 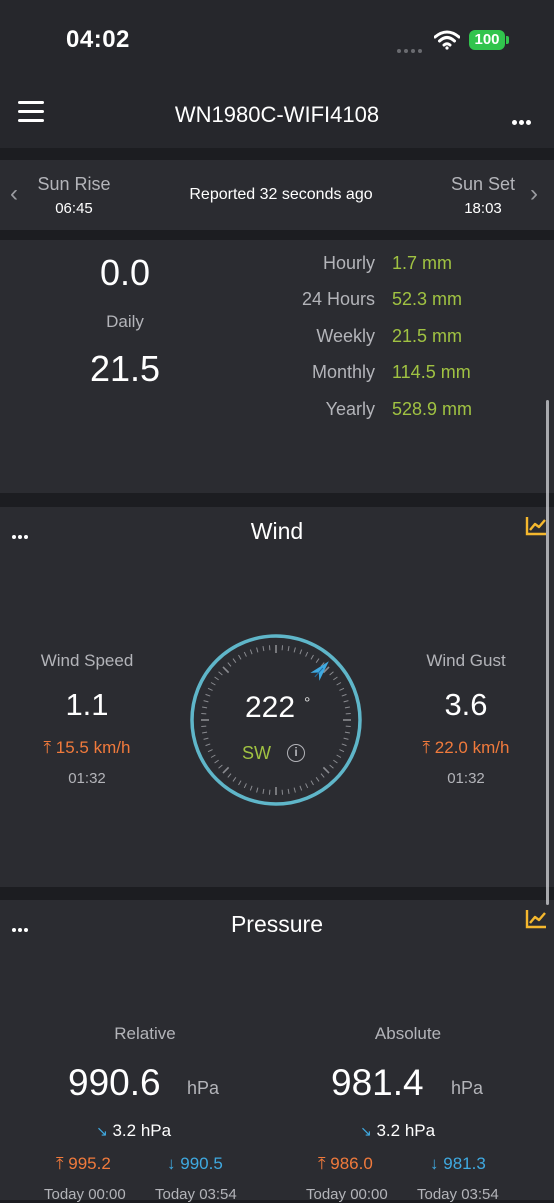 I want to click on wind-gust-label: Wind Gust, so click(x=466, y=661).